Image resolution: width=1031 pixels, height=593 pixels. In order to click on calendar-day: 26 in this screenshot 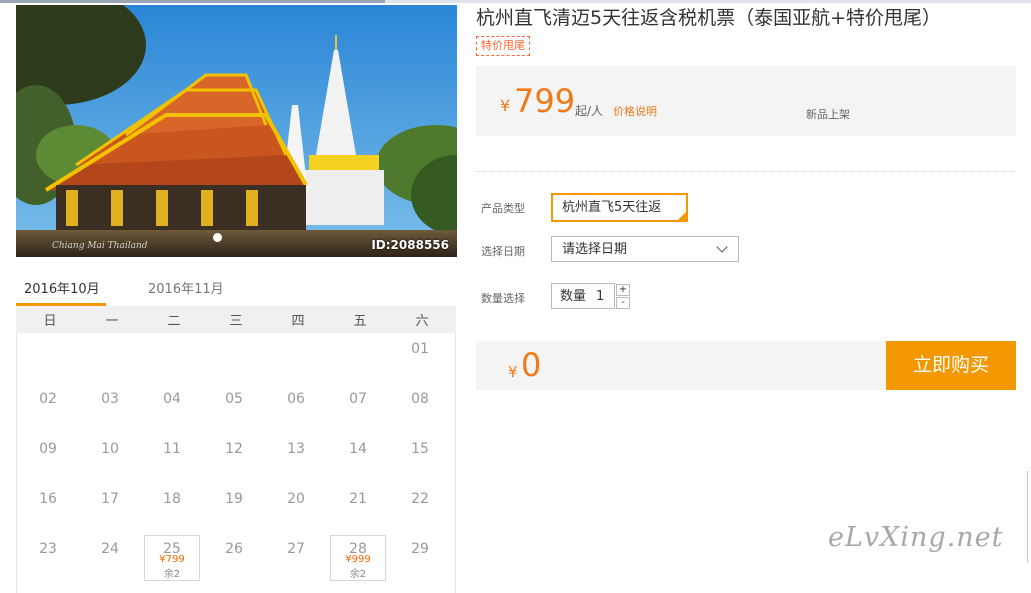, I will do `click(234, 549)`.